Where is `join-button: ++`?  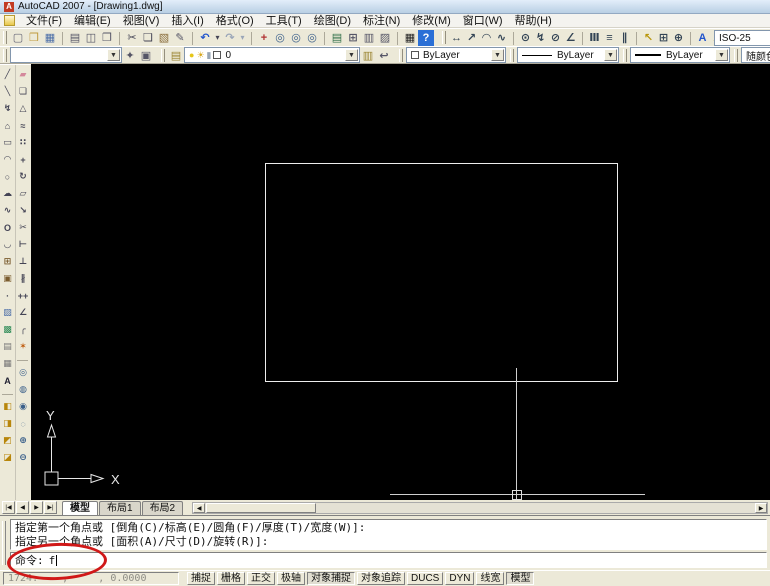 join-button: ++ is located at coordinates (23, 295).